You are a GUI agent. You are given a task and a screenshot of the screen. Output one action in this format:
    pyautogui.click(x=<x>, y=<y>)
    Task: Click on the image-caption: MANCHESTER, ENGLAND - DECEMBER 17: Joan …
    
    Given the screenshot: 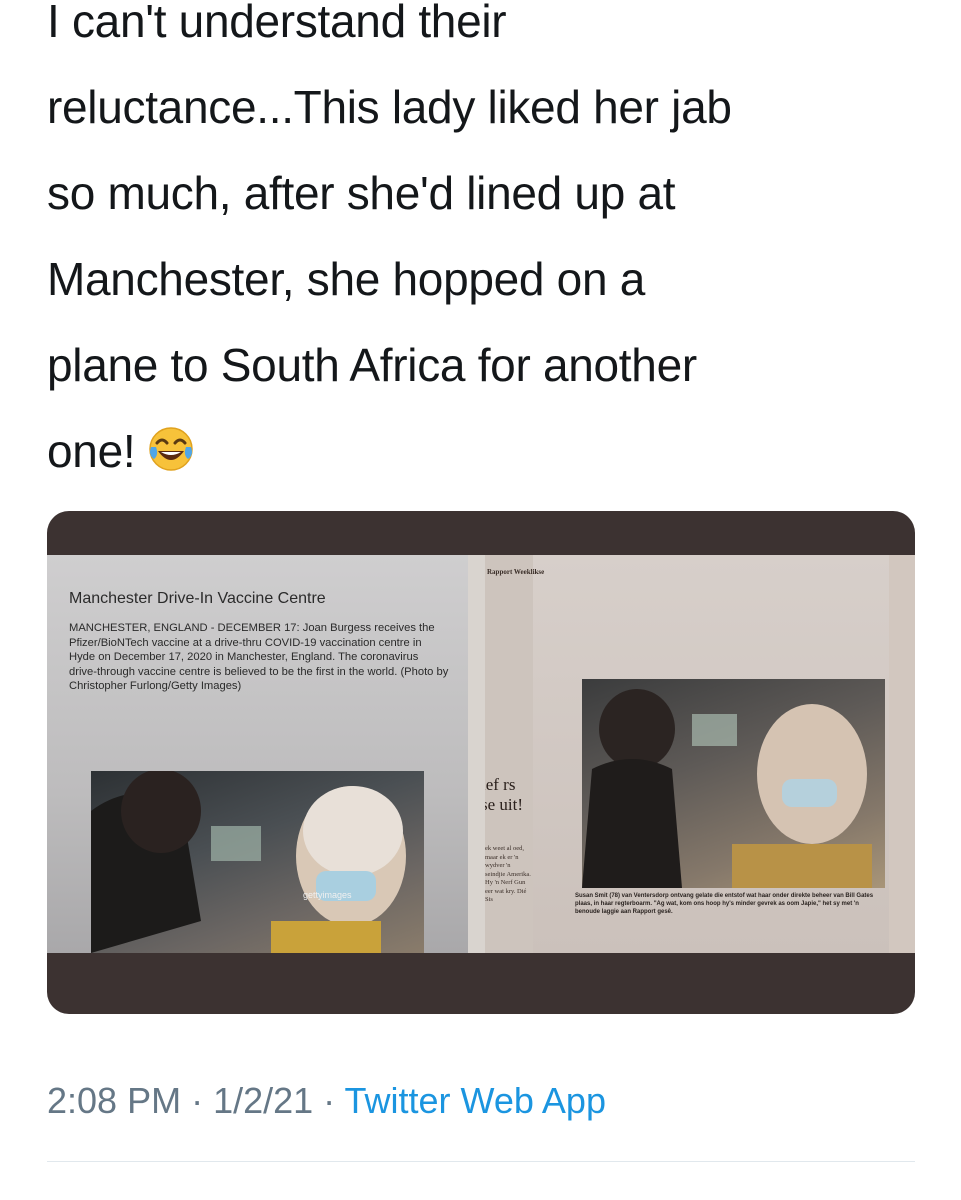 What is the action you would take?
    pyautogui.click(x=259, y=657)
    